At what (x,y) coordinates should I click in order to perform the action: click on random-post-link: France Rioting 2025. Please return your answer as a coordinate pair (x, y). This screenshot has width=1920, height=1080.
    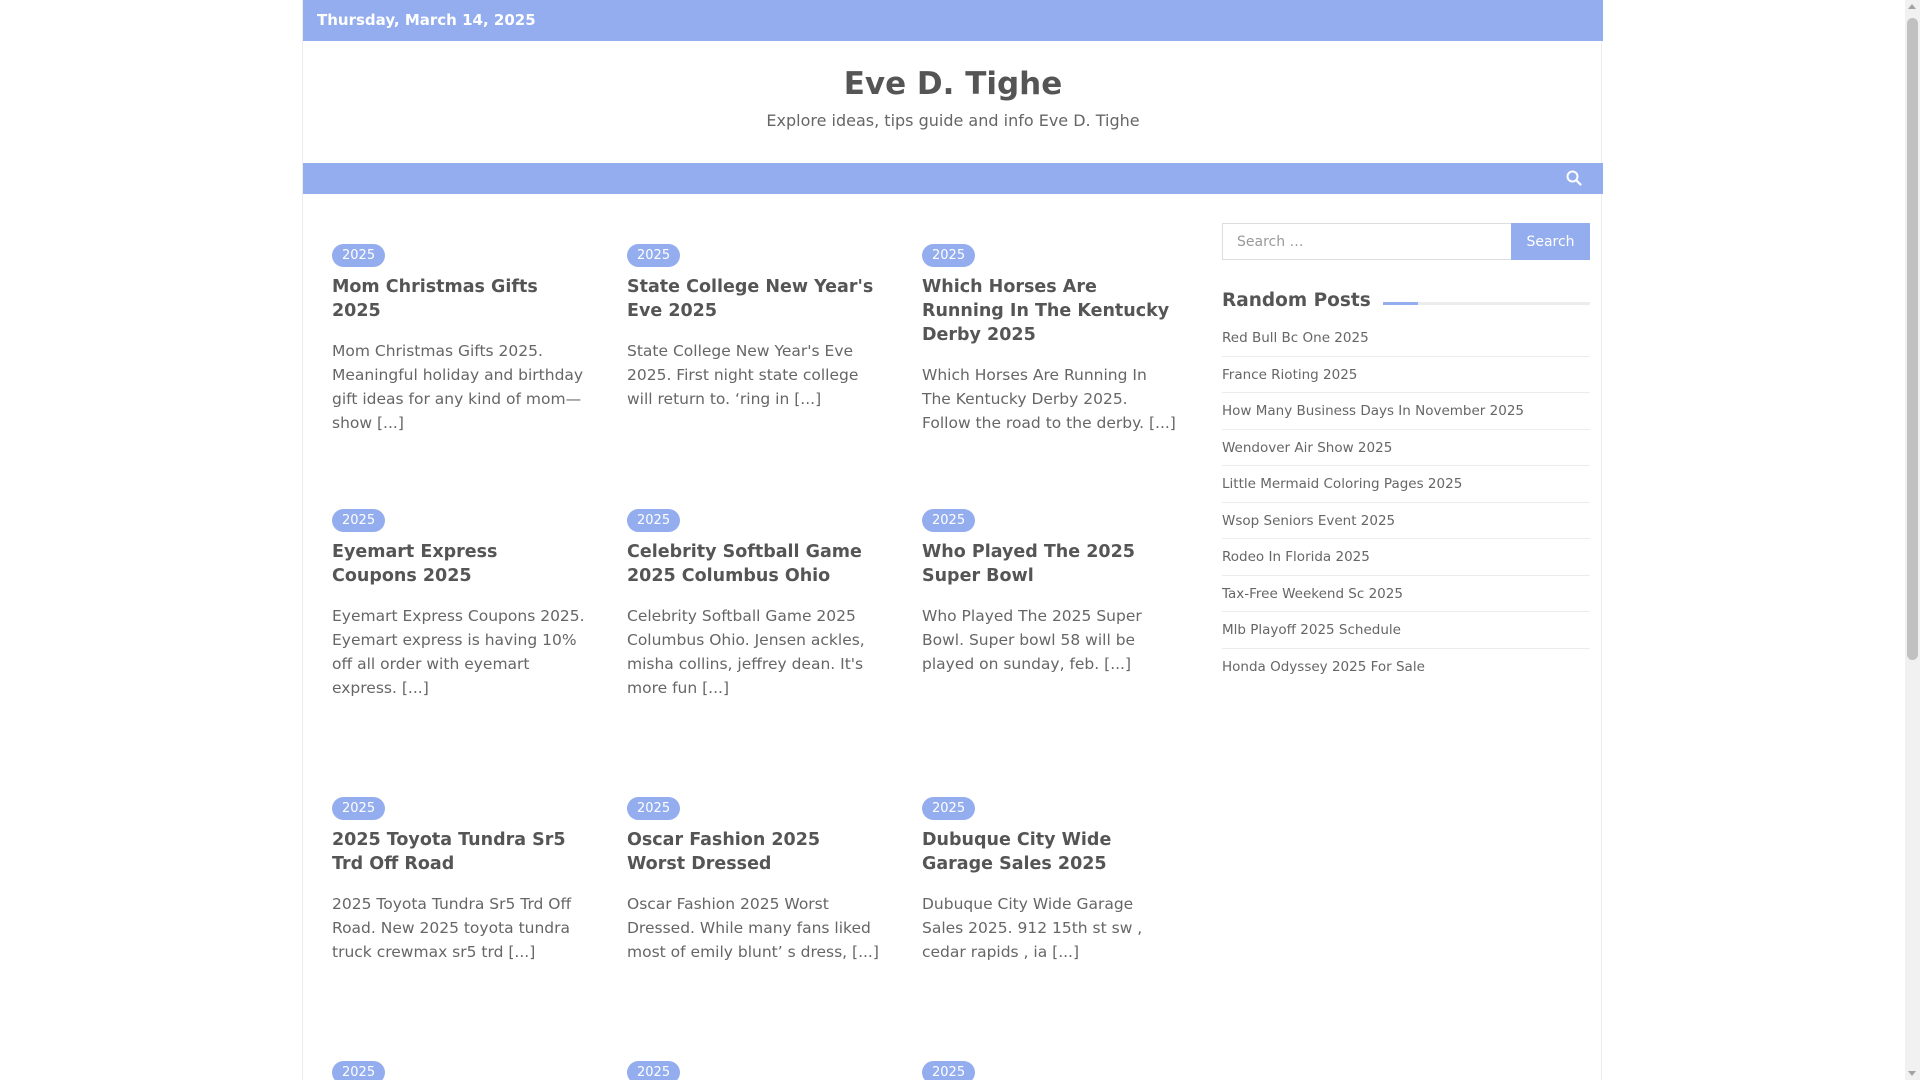
    Looking at the image, I should click on (1406, 375).